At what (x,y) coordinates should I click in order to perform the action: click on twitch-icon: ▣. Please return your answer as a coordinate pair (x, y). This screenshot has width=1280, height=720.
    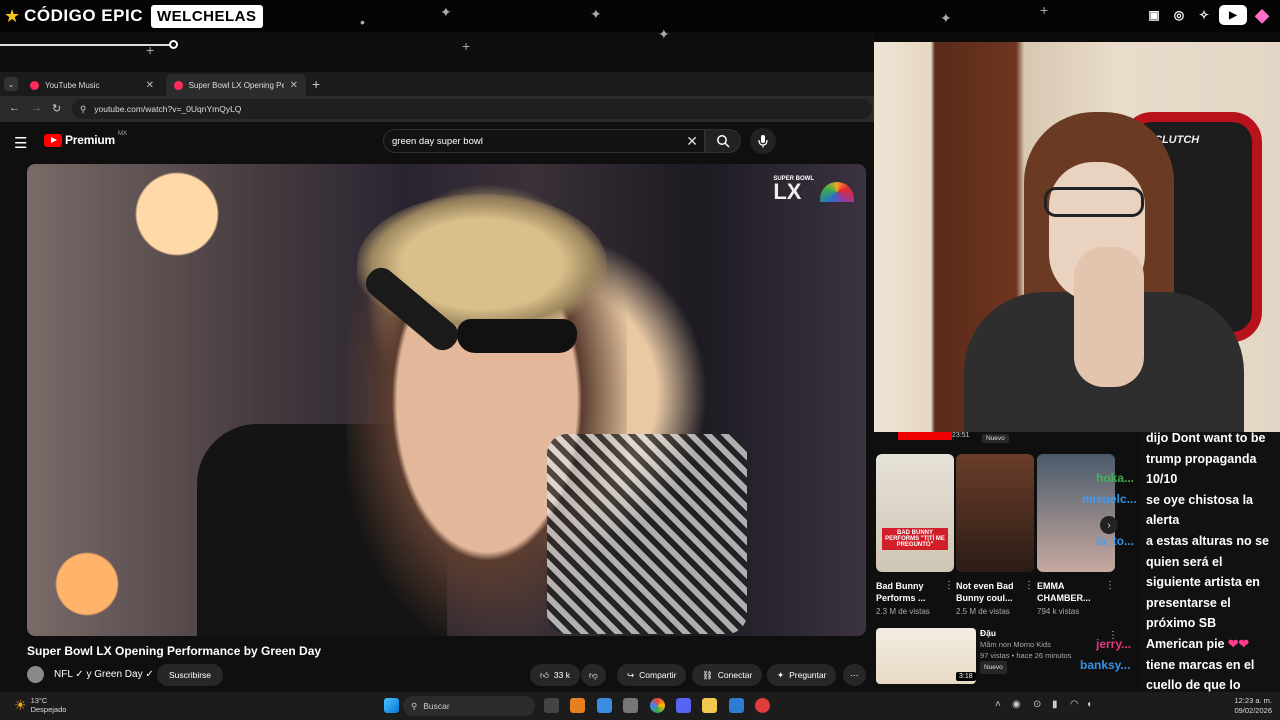
    Looking at the image, I should click on (1154, 15).